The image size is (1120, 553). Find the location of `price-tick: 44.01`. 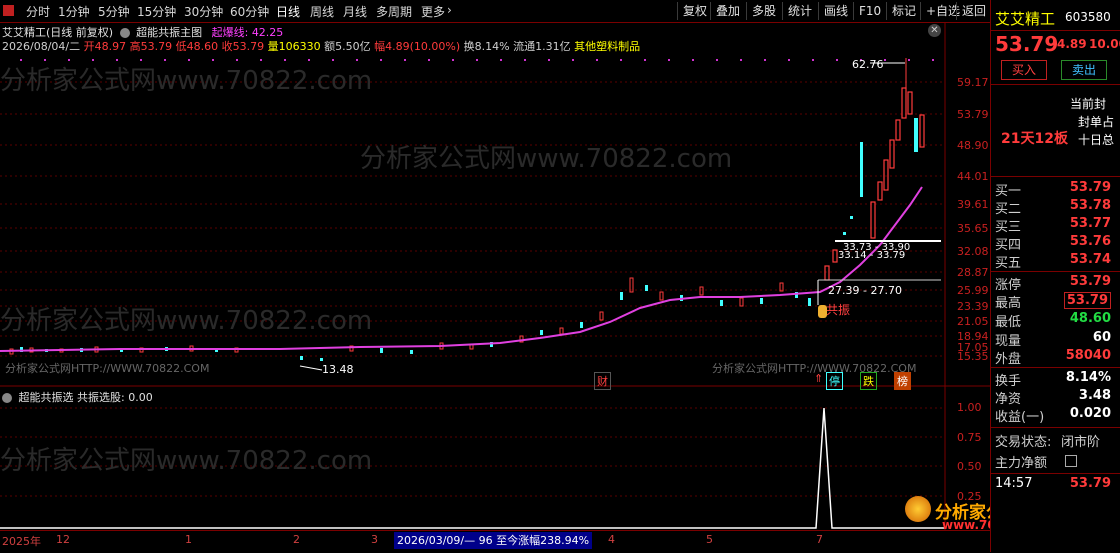

price-tick: 44.01 is located at coordinates (973, 176).